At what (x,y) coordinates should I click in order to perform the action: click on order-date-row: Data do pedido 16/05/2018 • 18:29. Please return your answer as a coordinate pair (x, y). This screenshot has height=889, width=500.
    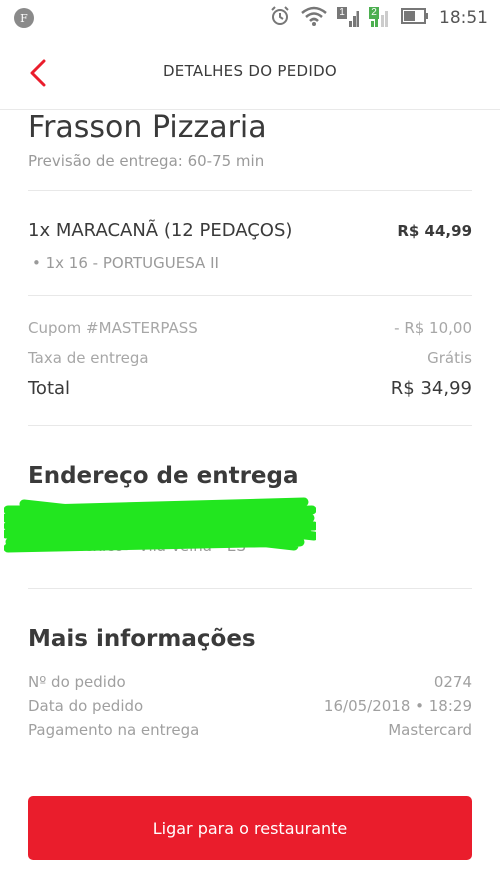
    Looking at the image, I should click on (250, 706).